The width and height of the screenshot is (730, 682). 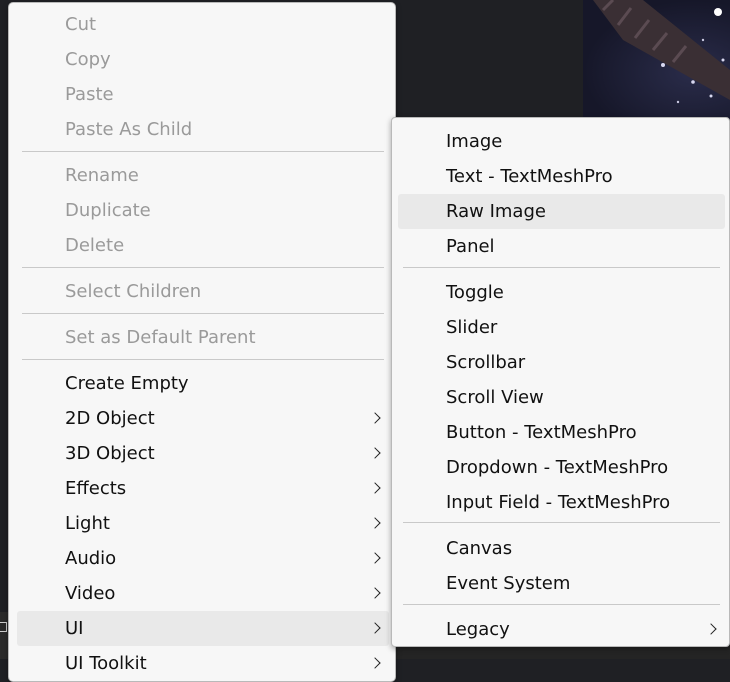 I want to click on menu-item-label: Button - TextMeshPro, so click(x=541, y=432).